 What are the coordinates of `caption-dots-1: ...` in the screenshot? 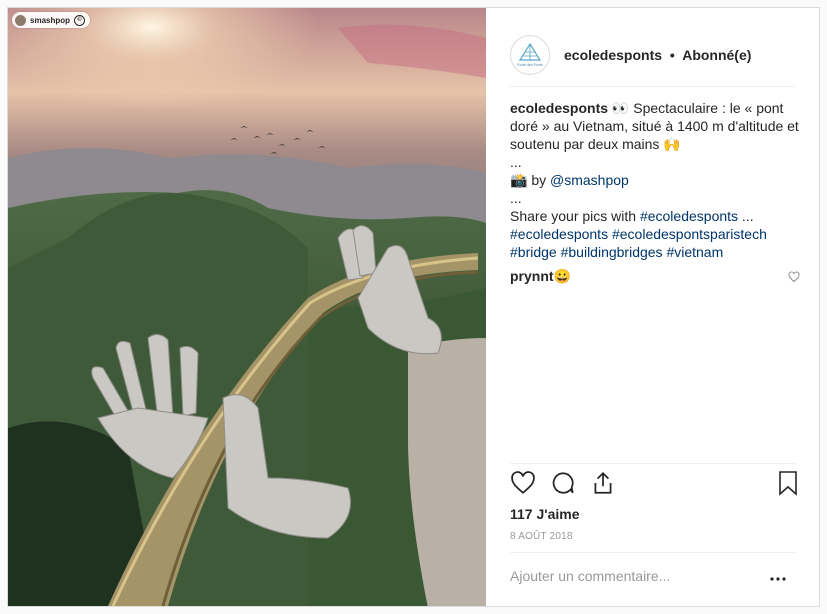 It's located at (516, 162).